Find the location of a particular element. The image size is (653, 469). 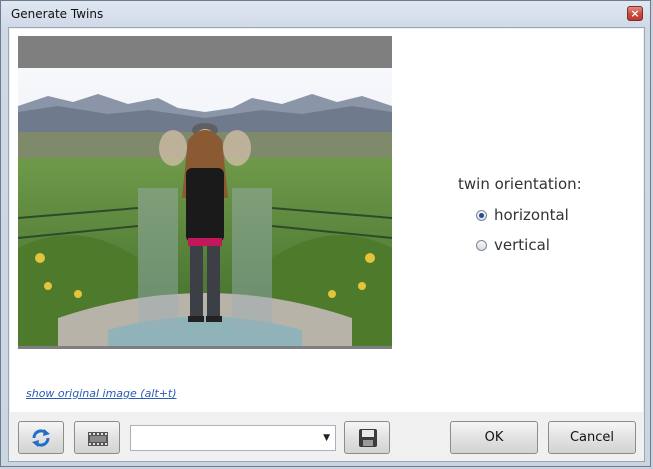

refresh-icon is located at coordinates (41, 440).